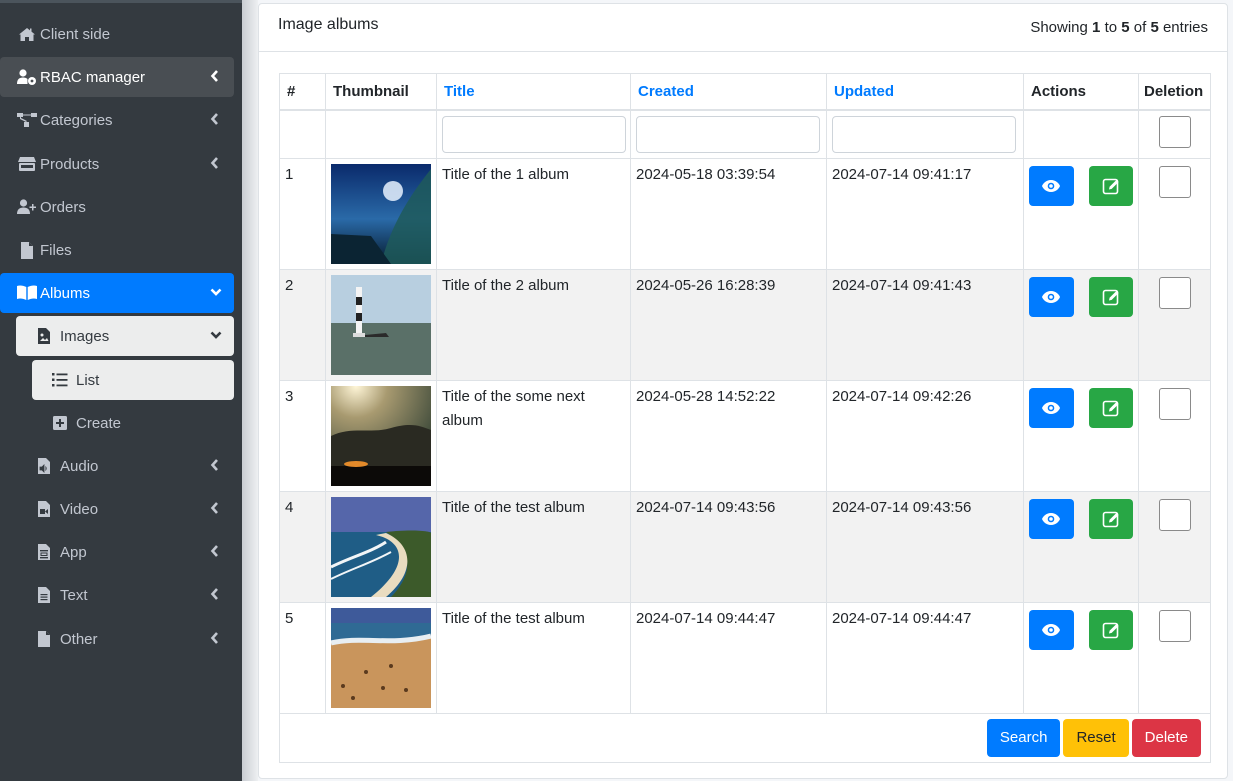  I want to click on album-title: Title of the 2 album, so click(533, 325).